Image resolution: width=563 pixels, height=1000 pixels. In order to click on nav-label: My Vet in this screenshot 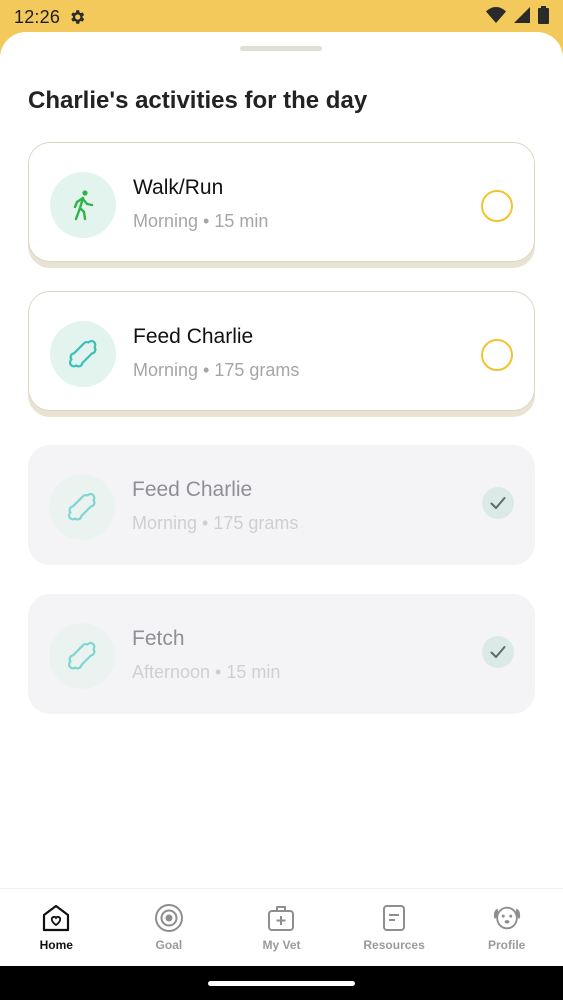, I will do `click(281, 945)`.